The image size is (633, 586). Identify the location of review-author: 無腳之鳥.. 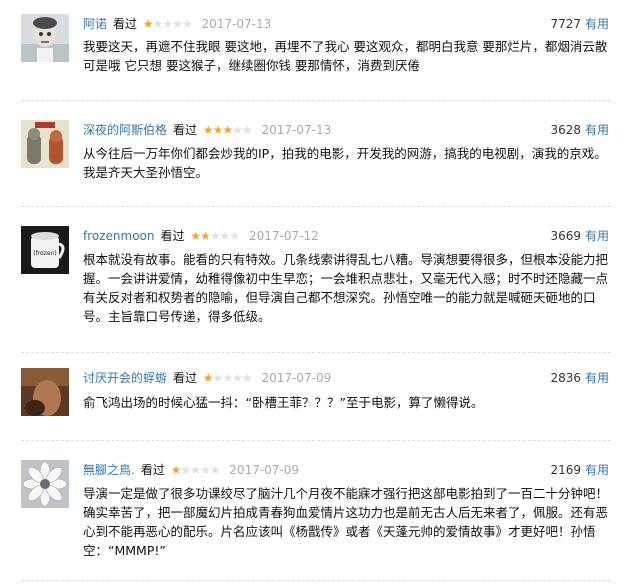
(109, 470).